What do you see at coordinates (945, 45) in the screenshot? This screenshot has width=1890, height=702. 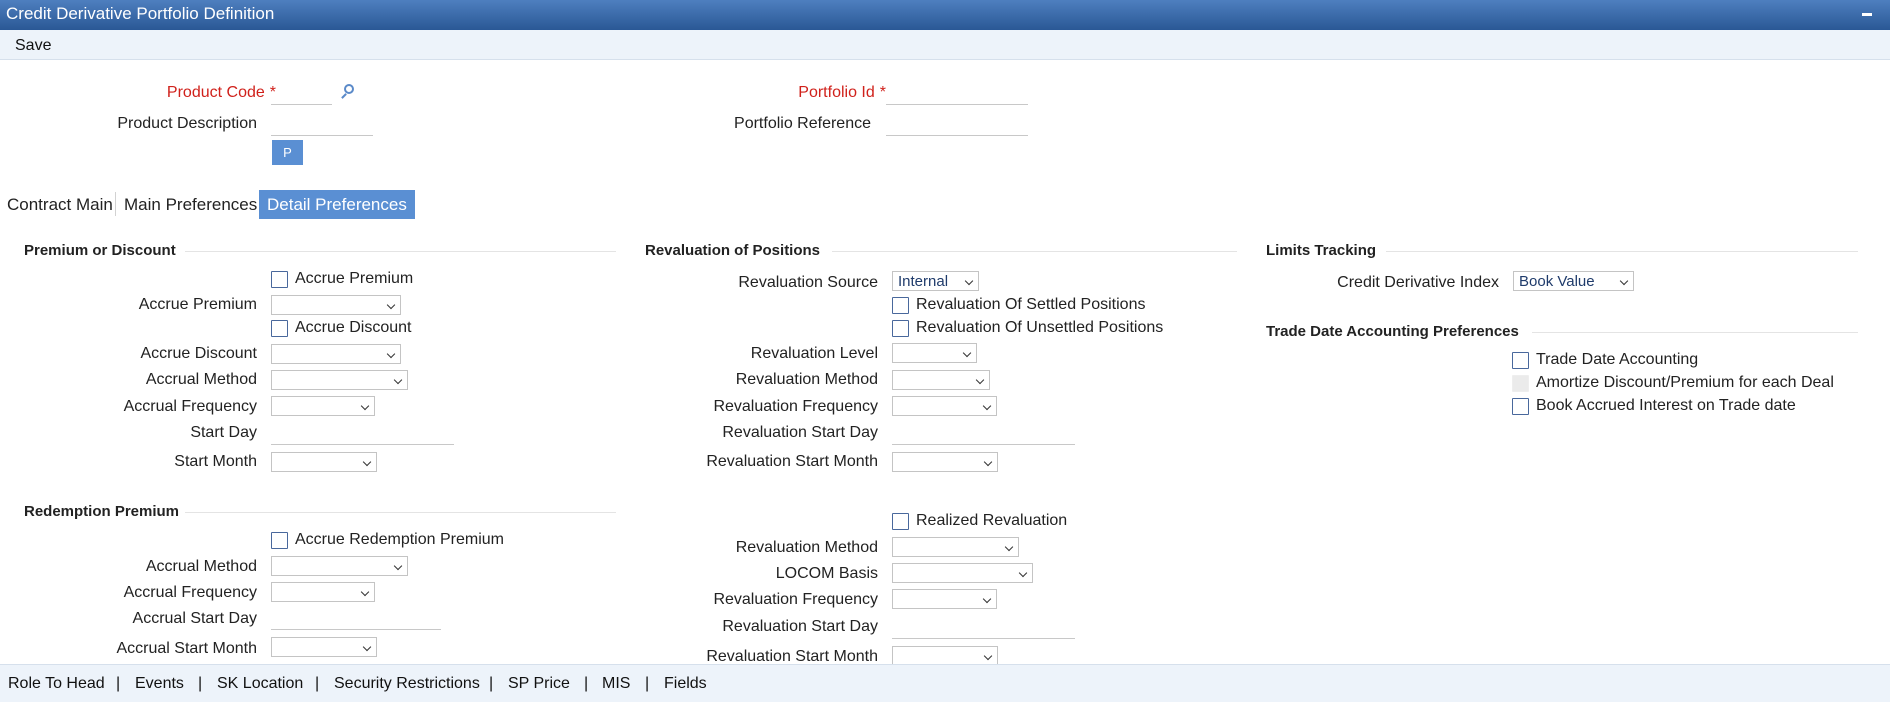 I see `toolbar: Save` at bounding box center [945, 45].